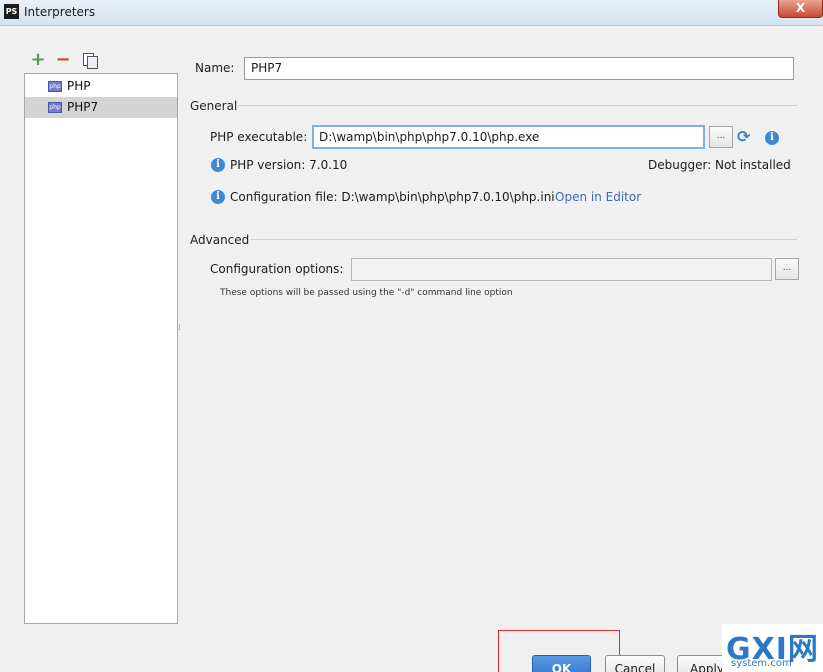  I want to click on php-executable-label: PHP executable:, so click(259, 137).